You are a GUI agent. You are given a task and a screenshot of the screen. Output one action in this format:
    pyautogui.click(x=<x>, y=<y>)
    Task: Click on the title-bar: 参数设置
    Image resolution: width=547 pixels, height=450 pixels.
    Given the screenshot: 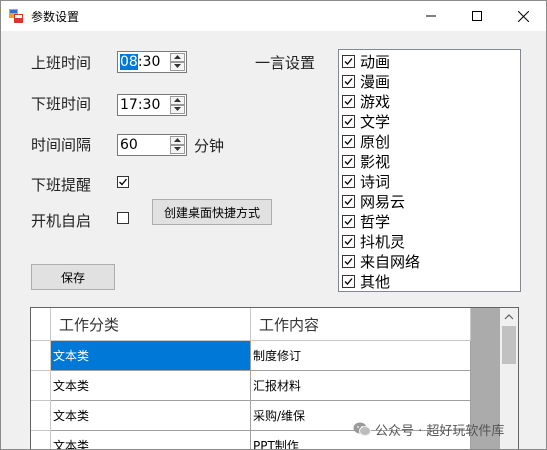 What is the action you would take?
    pyautogui.click(x=273, y=16)
    